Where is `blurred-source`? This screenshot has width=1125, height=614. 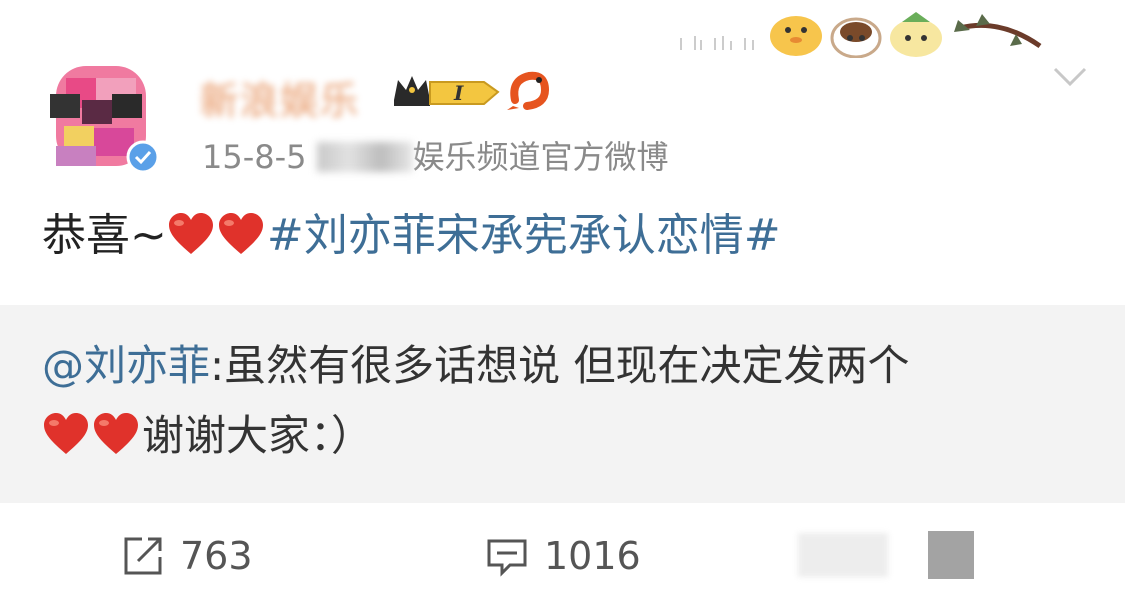
blurred-source is located at coordinates (364, 157).